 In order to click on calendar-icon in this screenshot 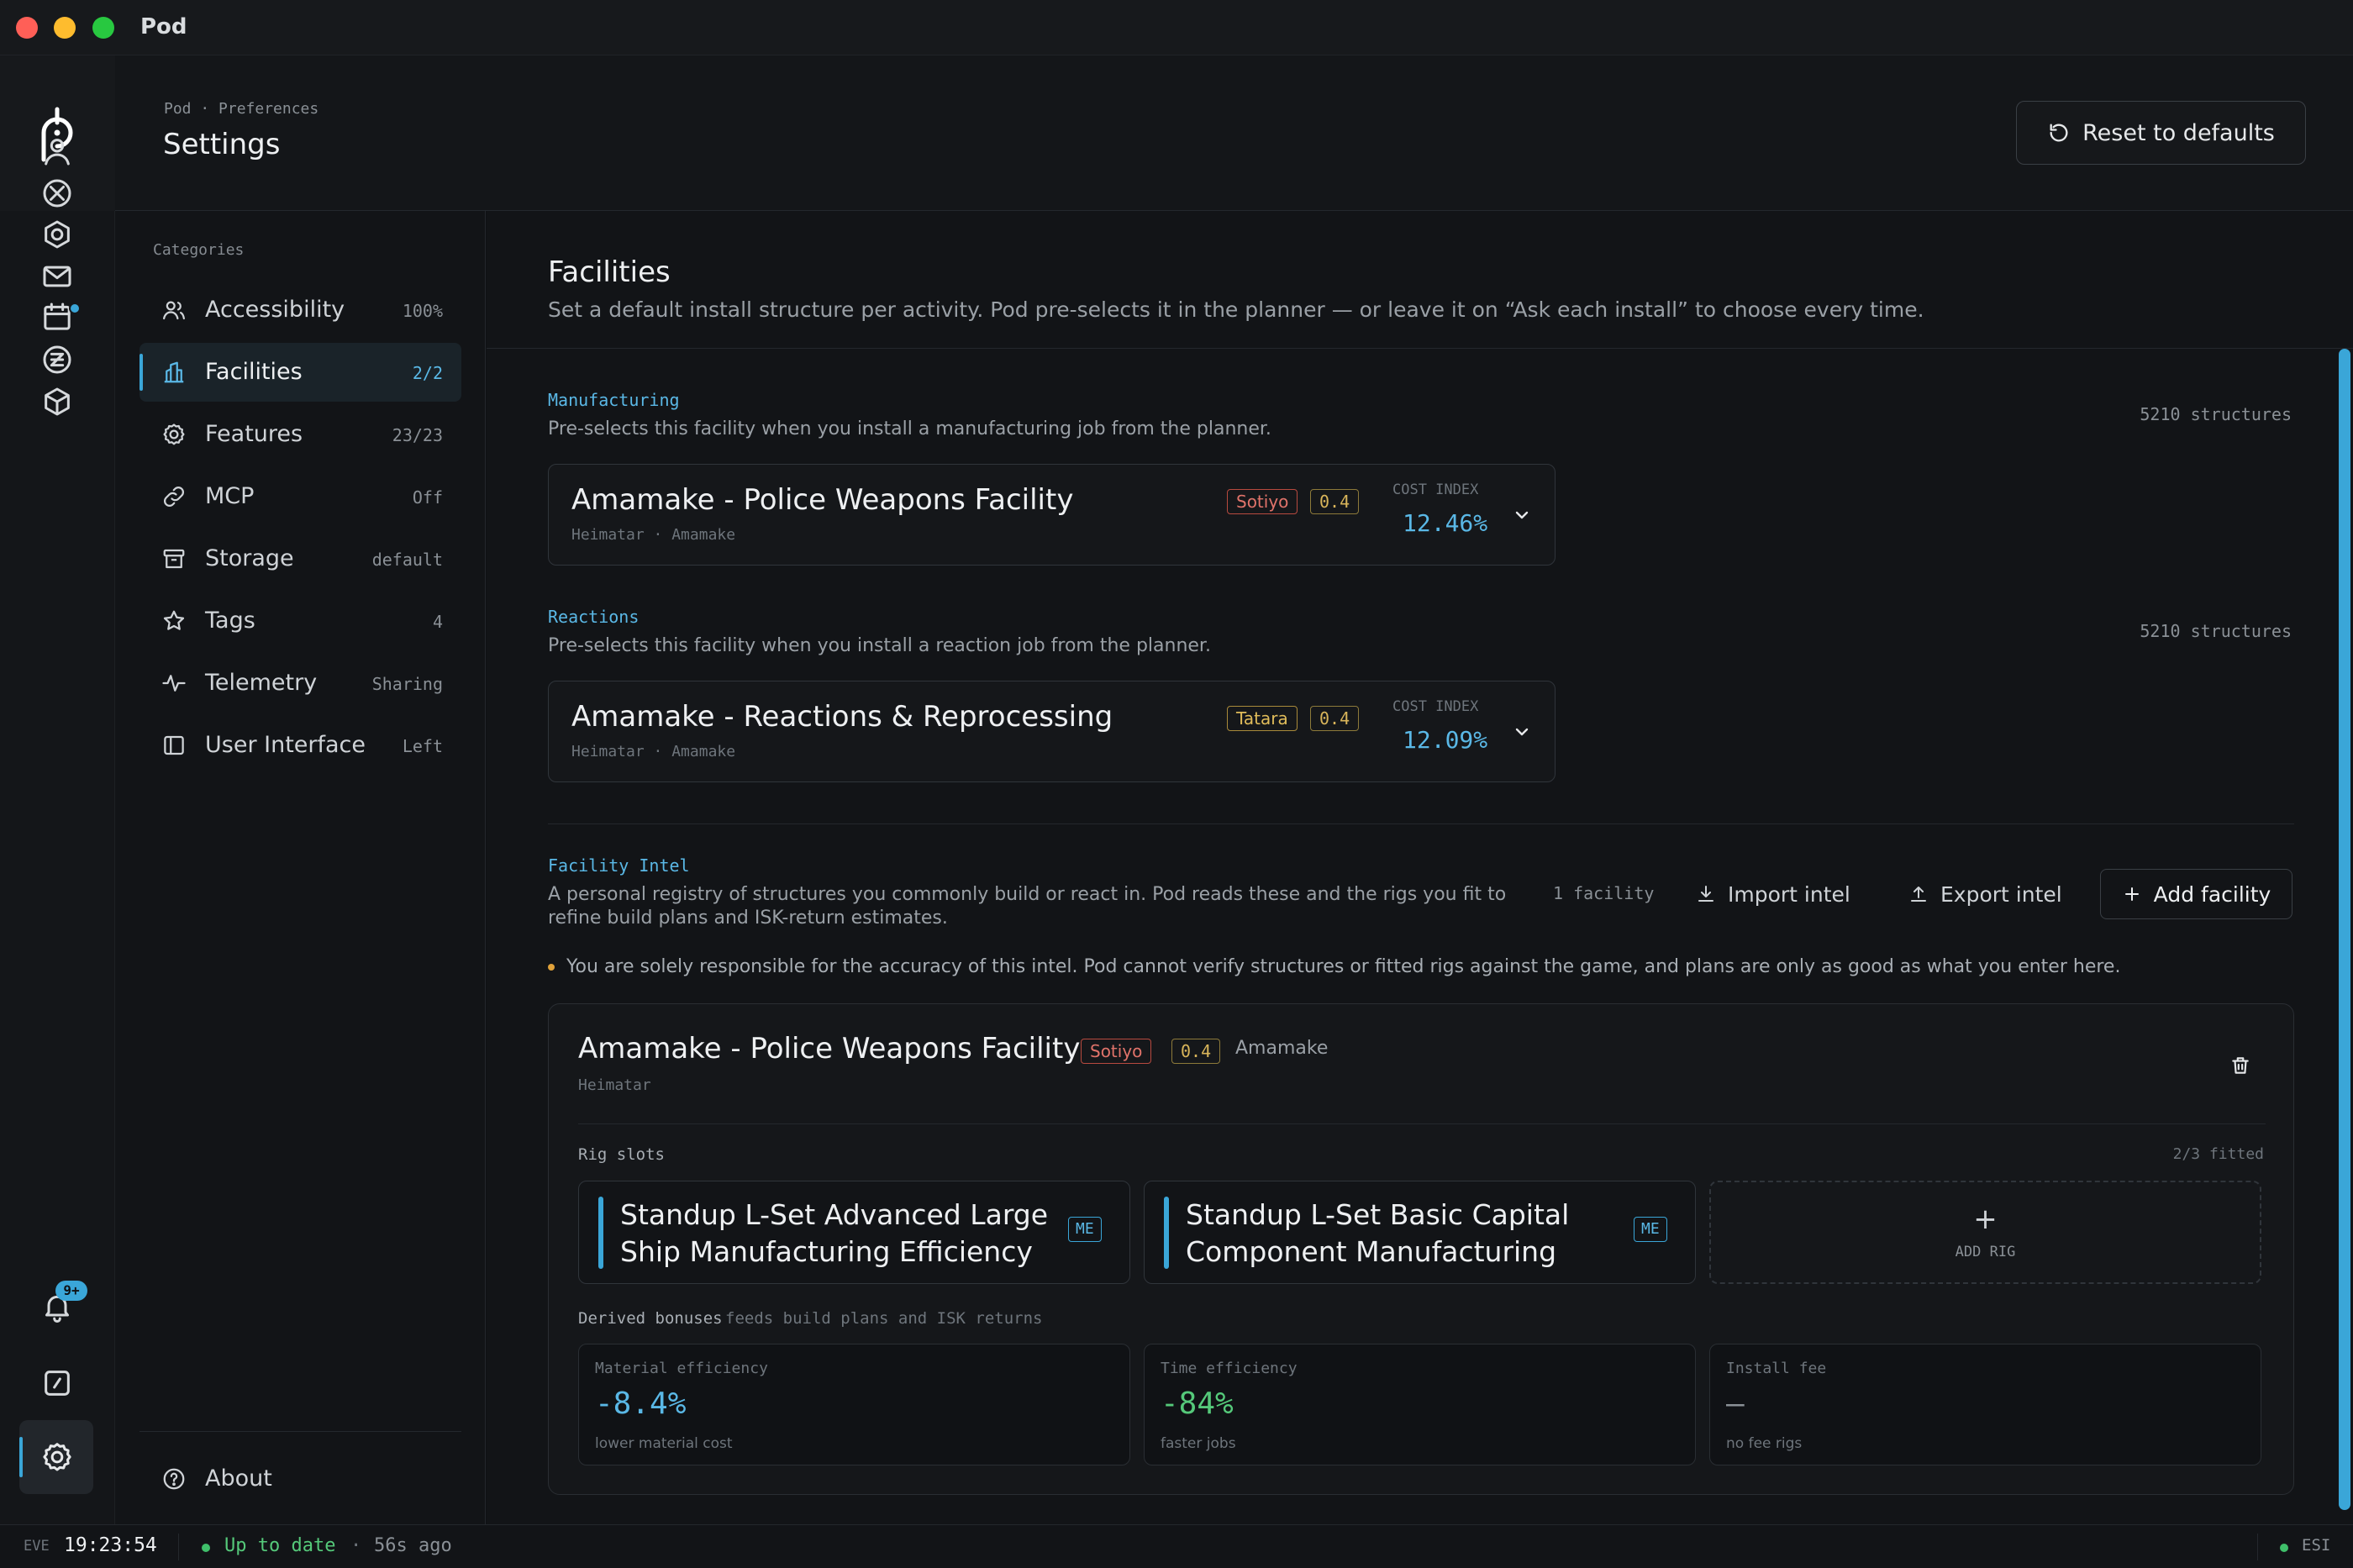, I will do `click(57, 317)`.